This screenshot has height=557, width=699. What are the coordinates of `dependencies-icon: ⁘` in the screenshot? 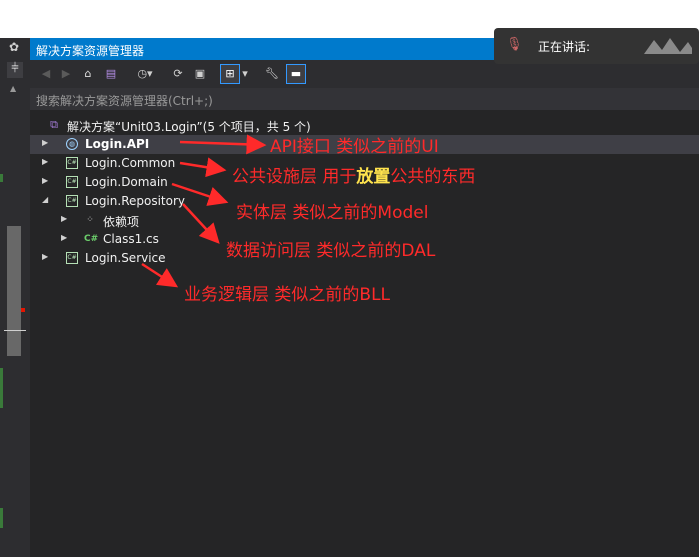 It's located at (90, 220).